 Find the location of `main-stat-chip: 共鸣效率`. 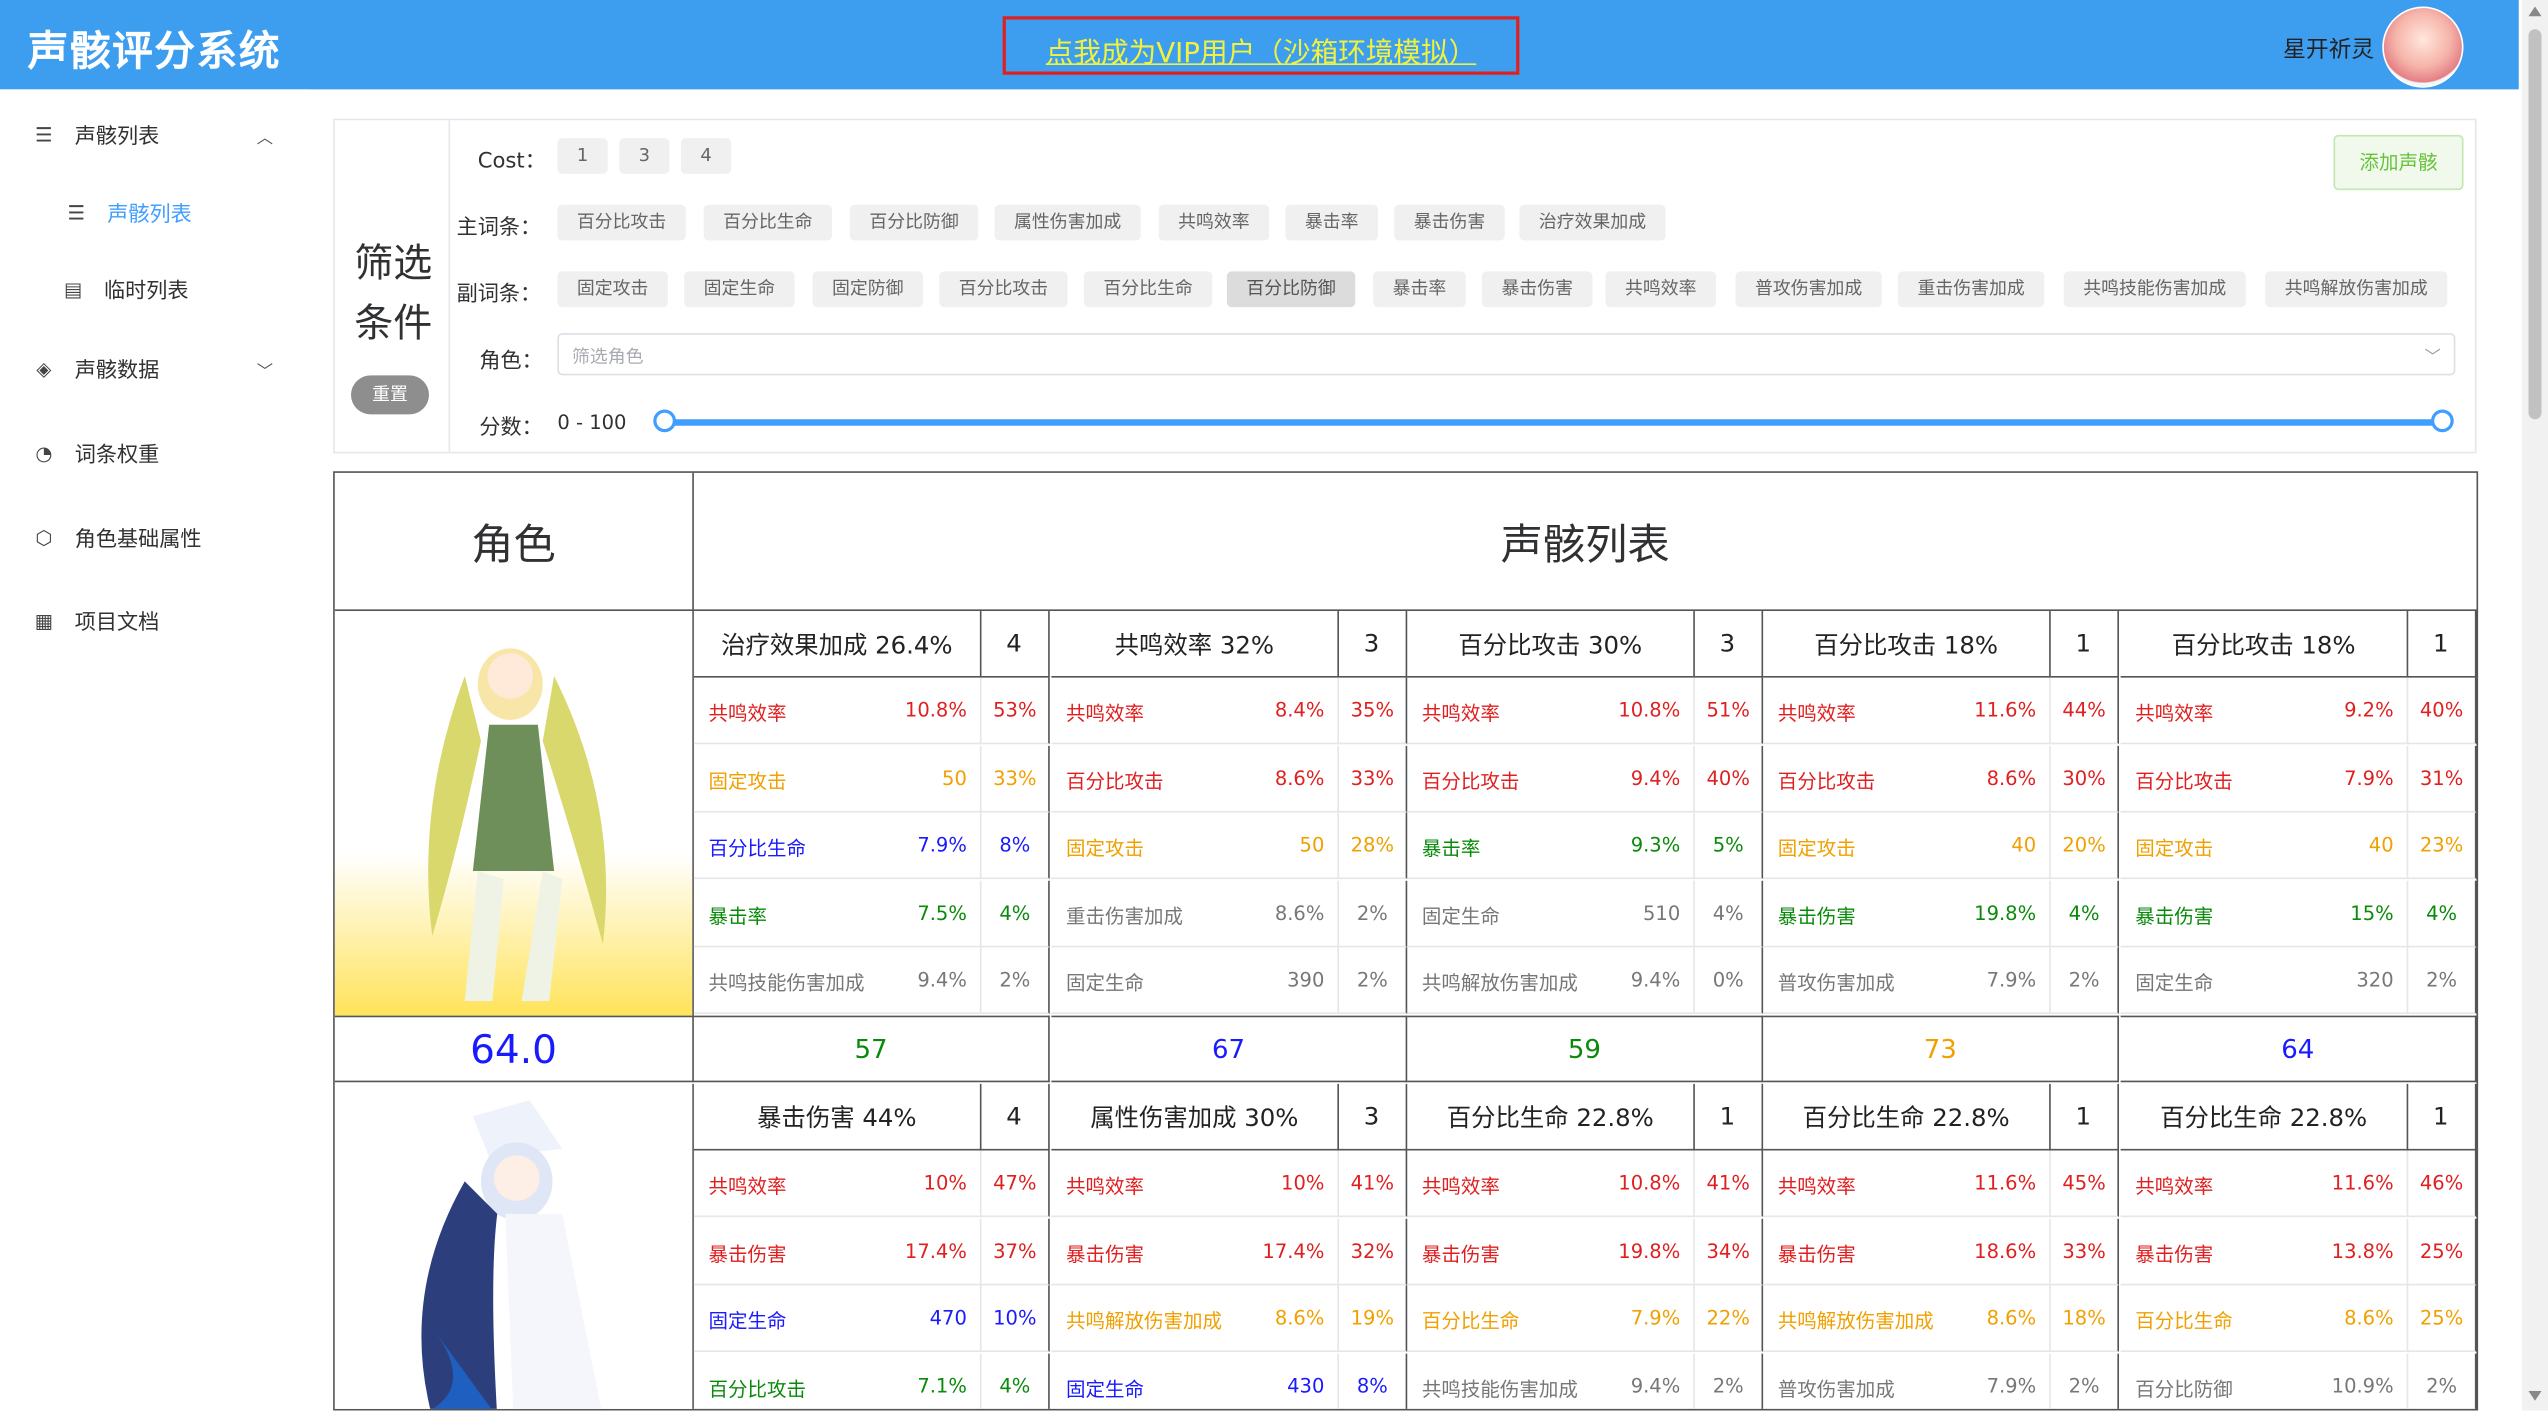

main-stat-chip: 共鸣效率 is located at coordinates (1214, 222).